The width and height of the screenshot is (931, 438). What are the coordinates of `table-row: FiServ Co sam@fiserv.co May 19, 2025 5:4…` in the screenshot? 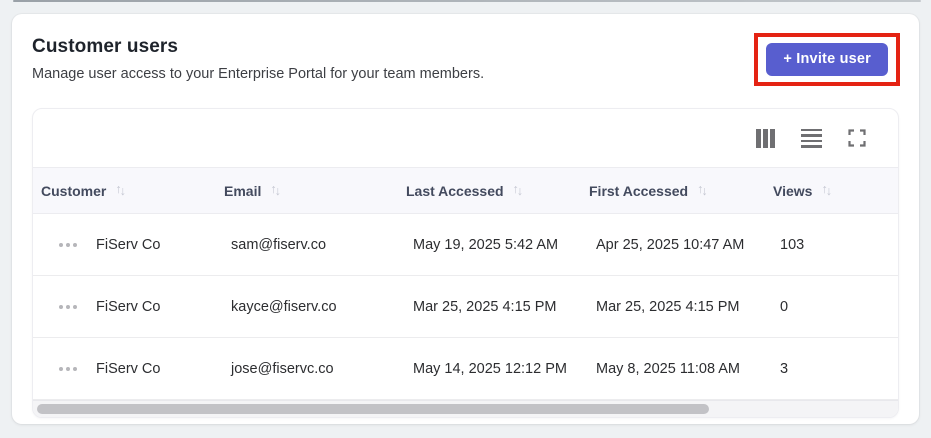 It's located at (465, 245).